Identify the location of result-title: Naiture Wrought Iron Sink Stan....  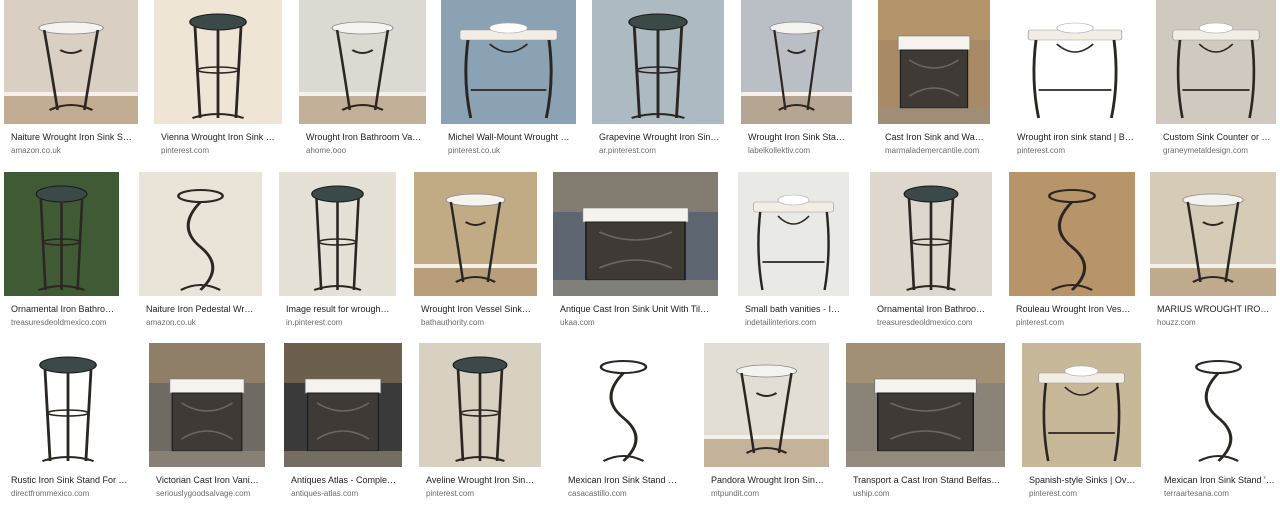
(72, 137).